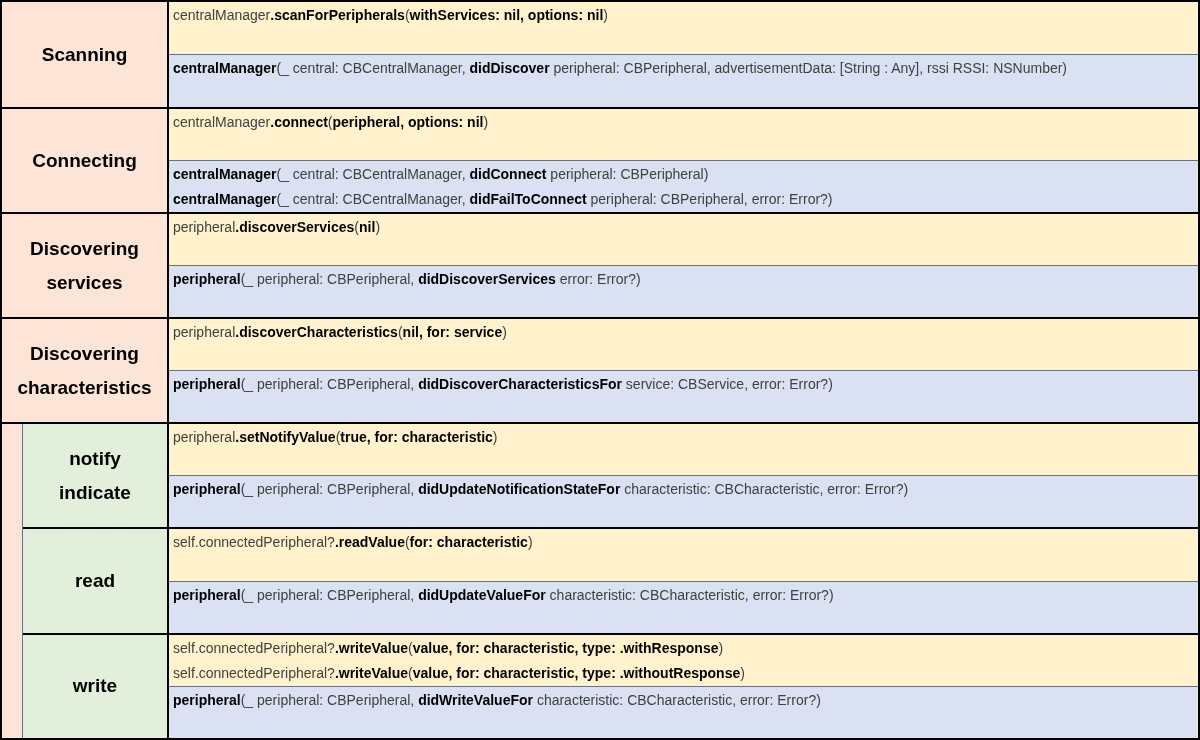 The width and height of the screenshot is (1200, 740). What do you see at coordinates (277, 227) in the screenshot?
I see `code-line: peripheral.discoverServices(nil)` at bounding box center [277, 227].